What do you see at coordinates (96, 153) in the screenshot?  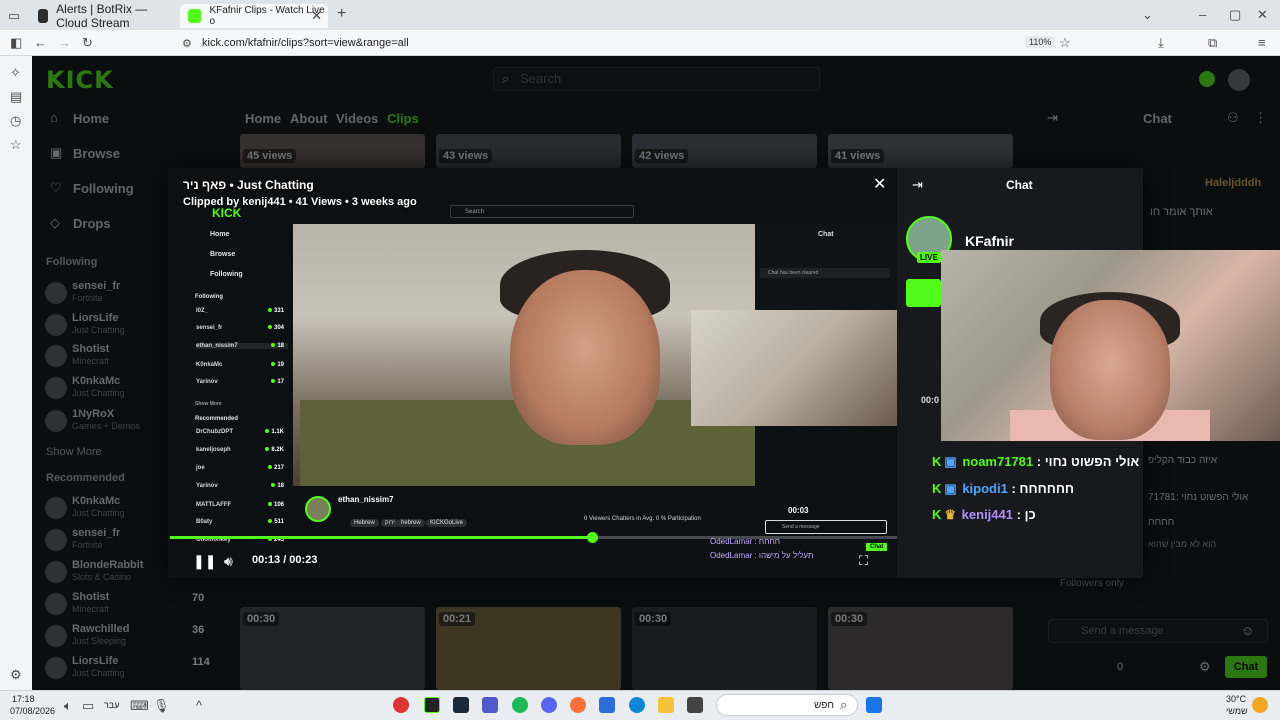 I see `nav-browse: Browse` at bounding box center [96, 153].